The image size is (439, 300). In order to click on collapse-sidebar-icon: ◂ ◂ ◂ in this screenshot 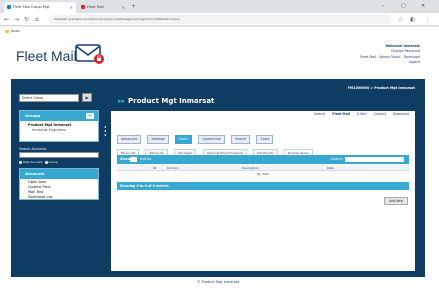, I will do `click(105, 131)`.